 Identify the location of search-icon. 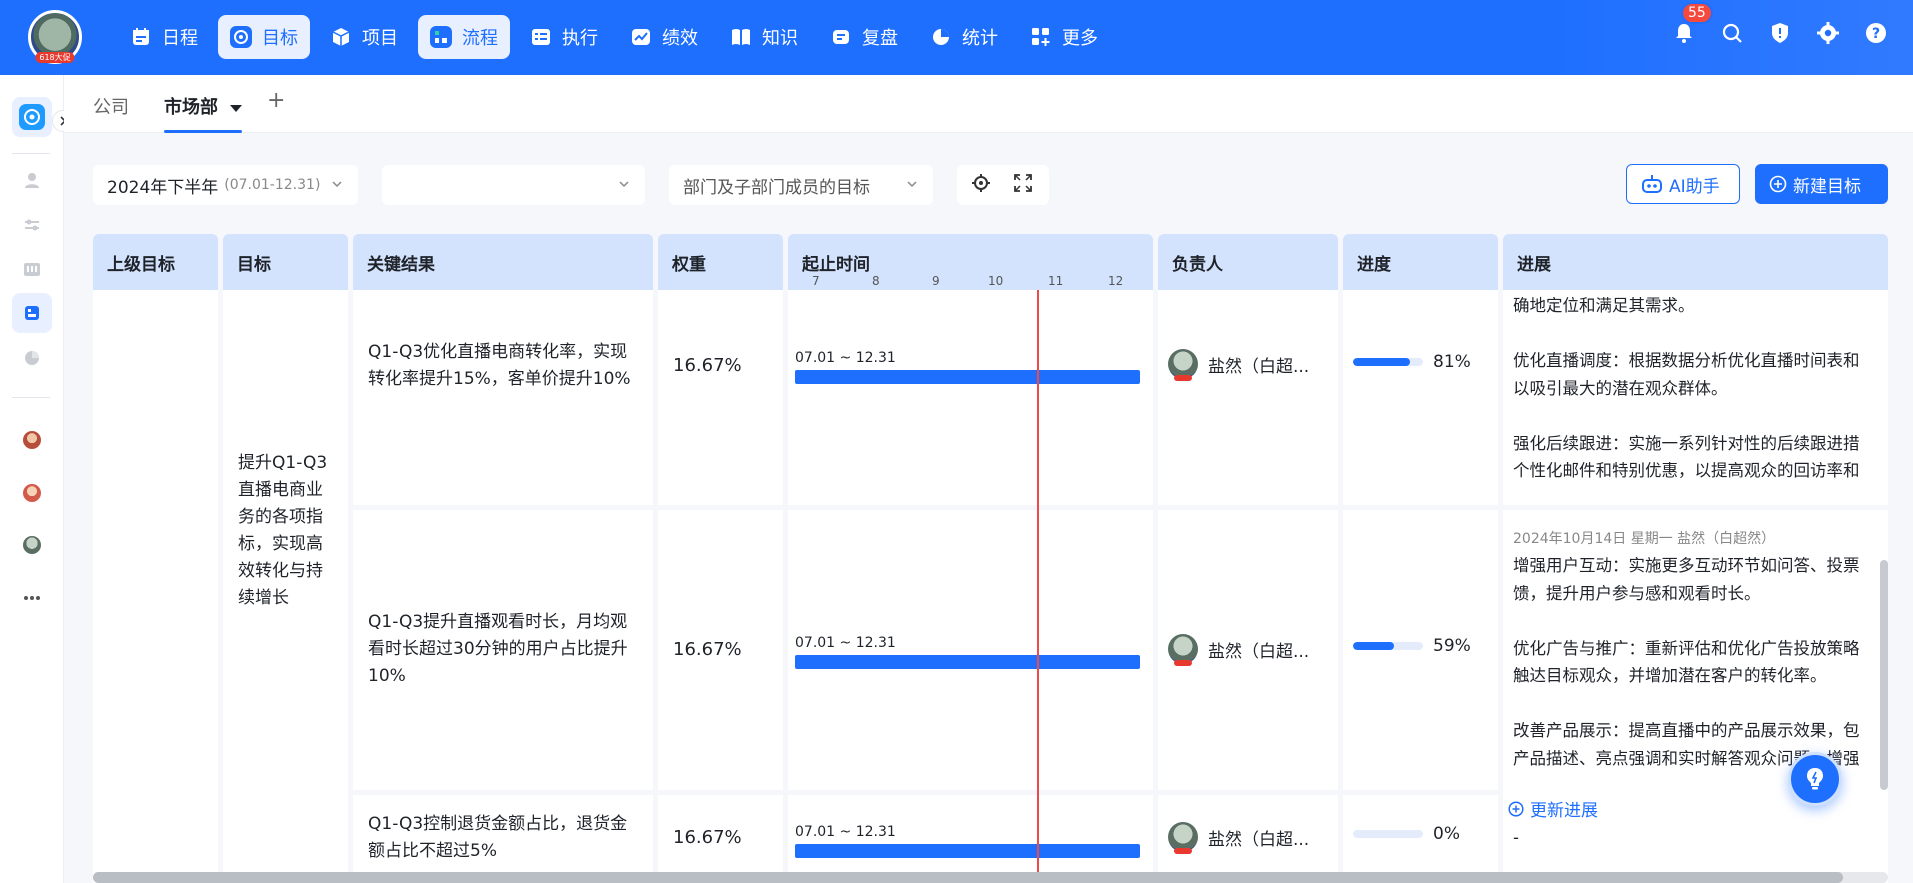
(1732, 33).